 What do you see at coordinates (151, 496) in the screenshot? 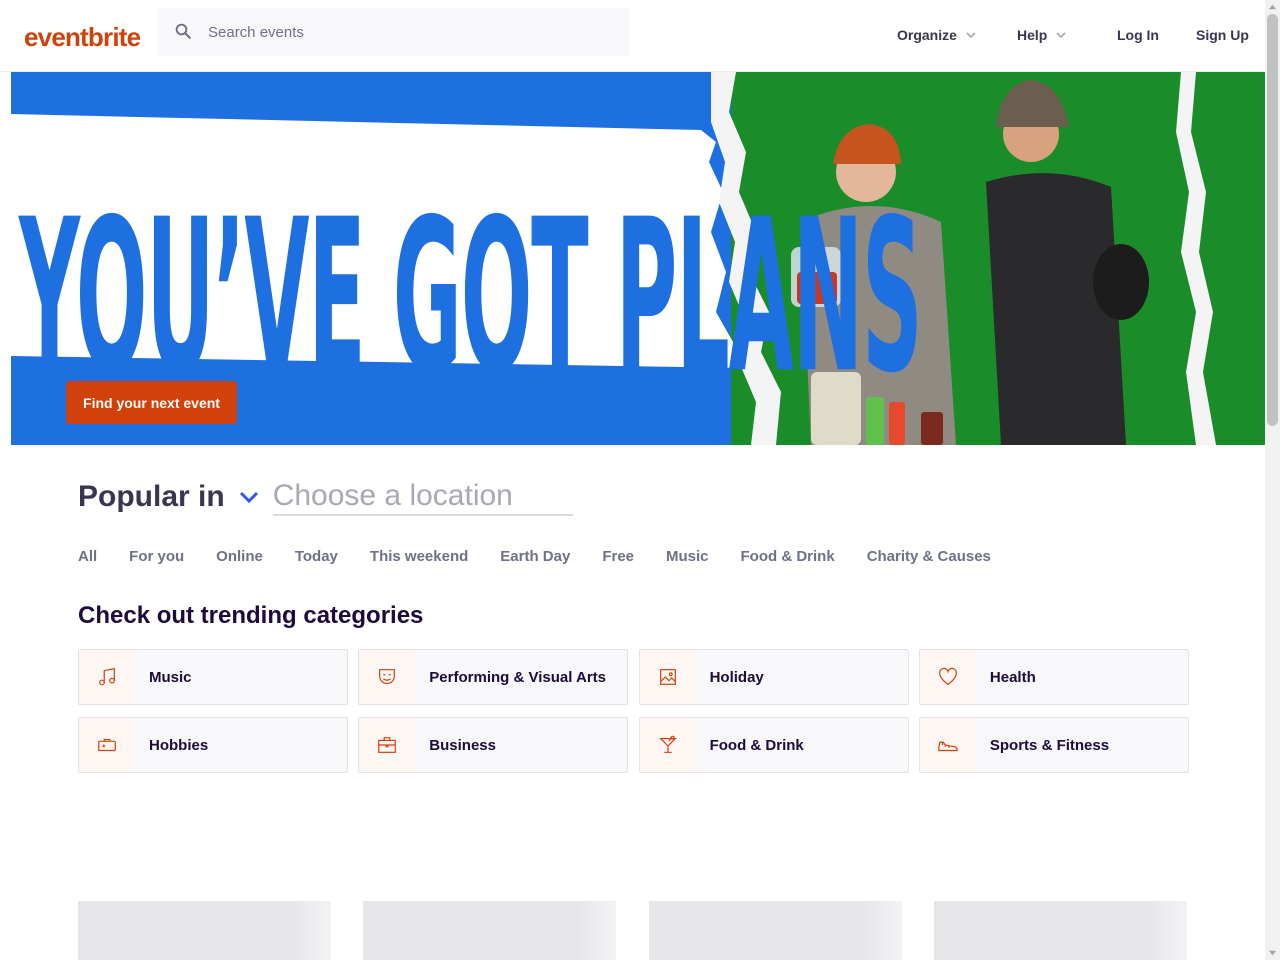
I see `popular-in-label: Popular in` at bounding box center [151, 496].